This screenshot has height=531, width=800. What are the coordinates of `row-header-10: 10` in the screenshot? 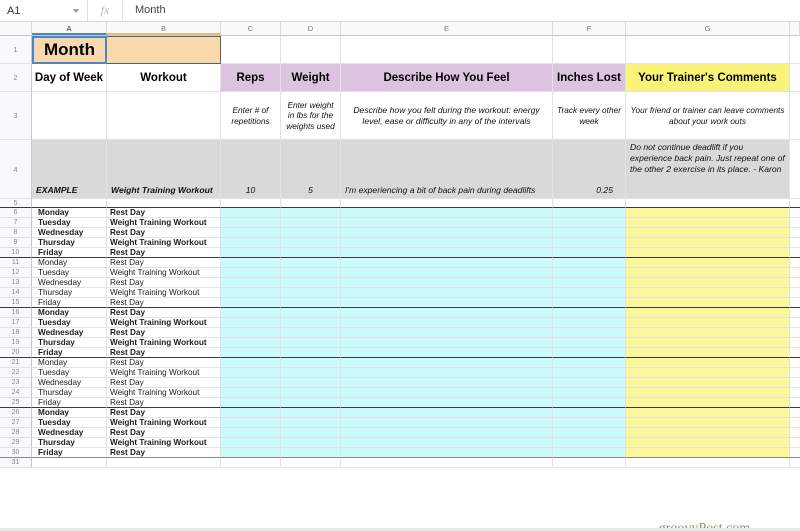 It's located at (16, 253).